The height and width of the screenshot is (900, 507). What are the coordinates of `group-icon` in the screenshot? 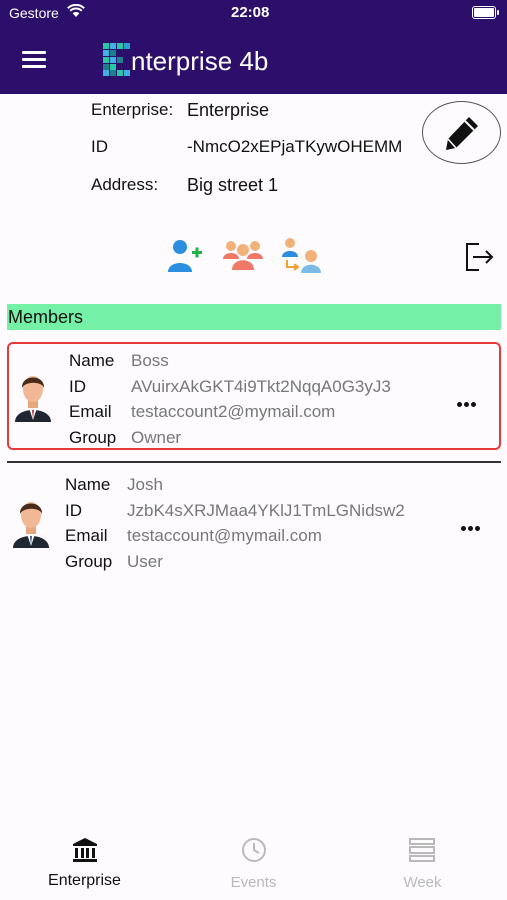 It's located at (243, 255).